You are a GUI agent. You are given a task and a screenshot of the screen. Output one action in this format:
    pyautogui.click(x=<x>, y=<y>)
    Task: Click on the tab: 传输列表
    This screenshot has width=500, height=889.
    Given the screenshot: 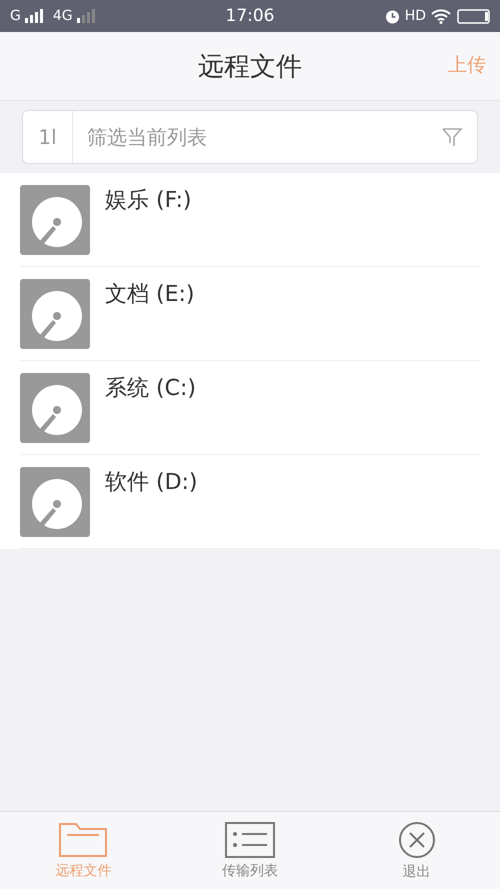 What is the action you would take?
    pyautogui.click(x=250, y=850)
    